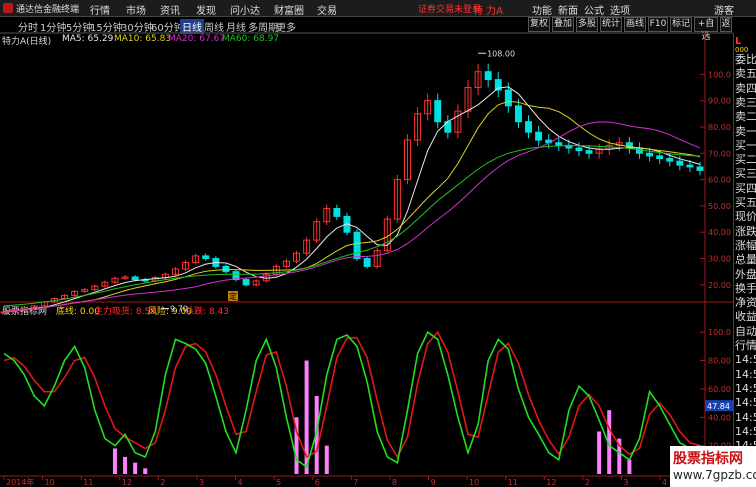  What do you see at coordinates (719, 74) in the screenshot?
I see `price-axis-label: 100.0` at bounding box center [719, 74].